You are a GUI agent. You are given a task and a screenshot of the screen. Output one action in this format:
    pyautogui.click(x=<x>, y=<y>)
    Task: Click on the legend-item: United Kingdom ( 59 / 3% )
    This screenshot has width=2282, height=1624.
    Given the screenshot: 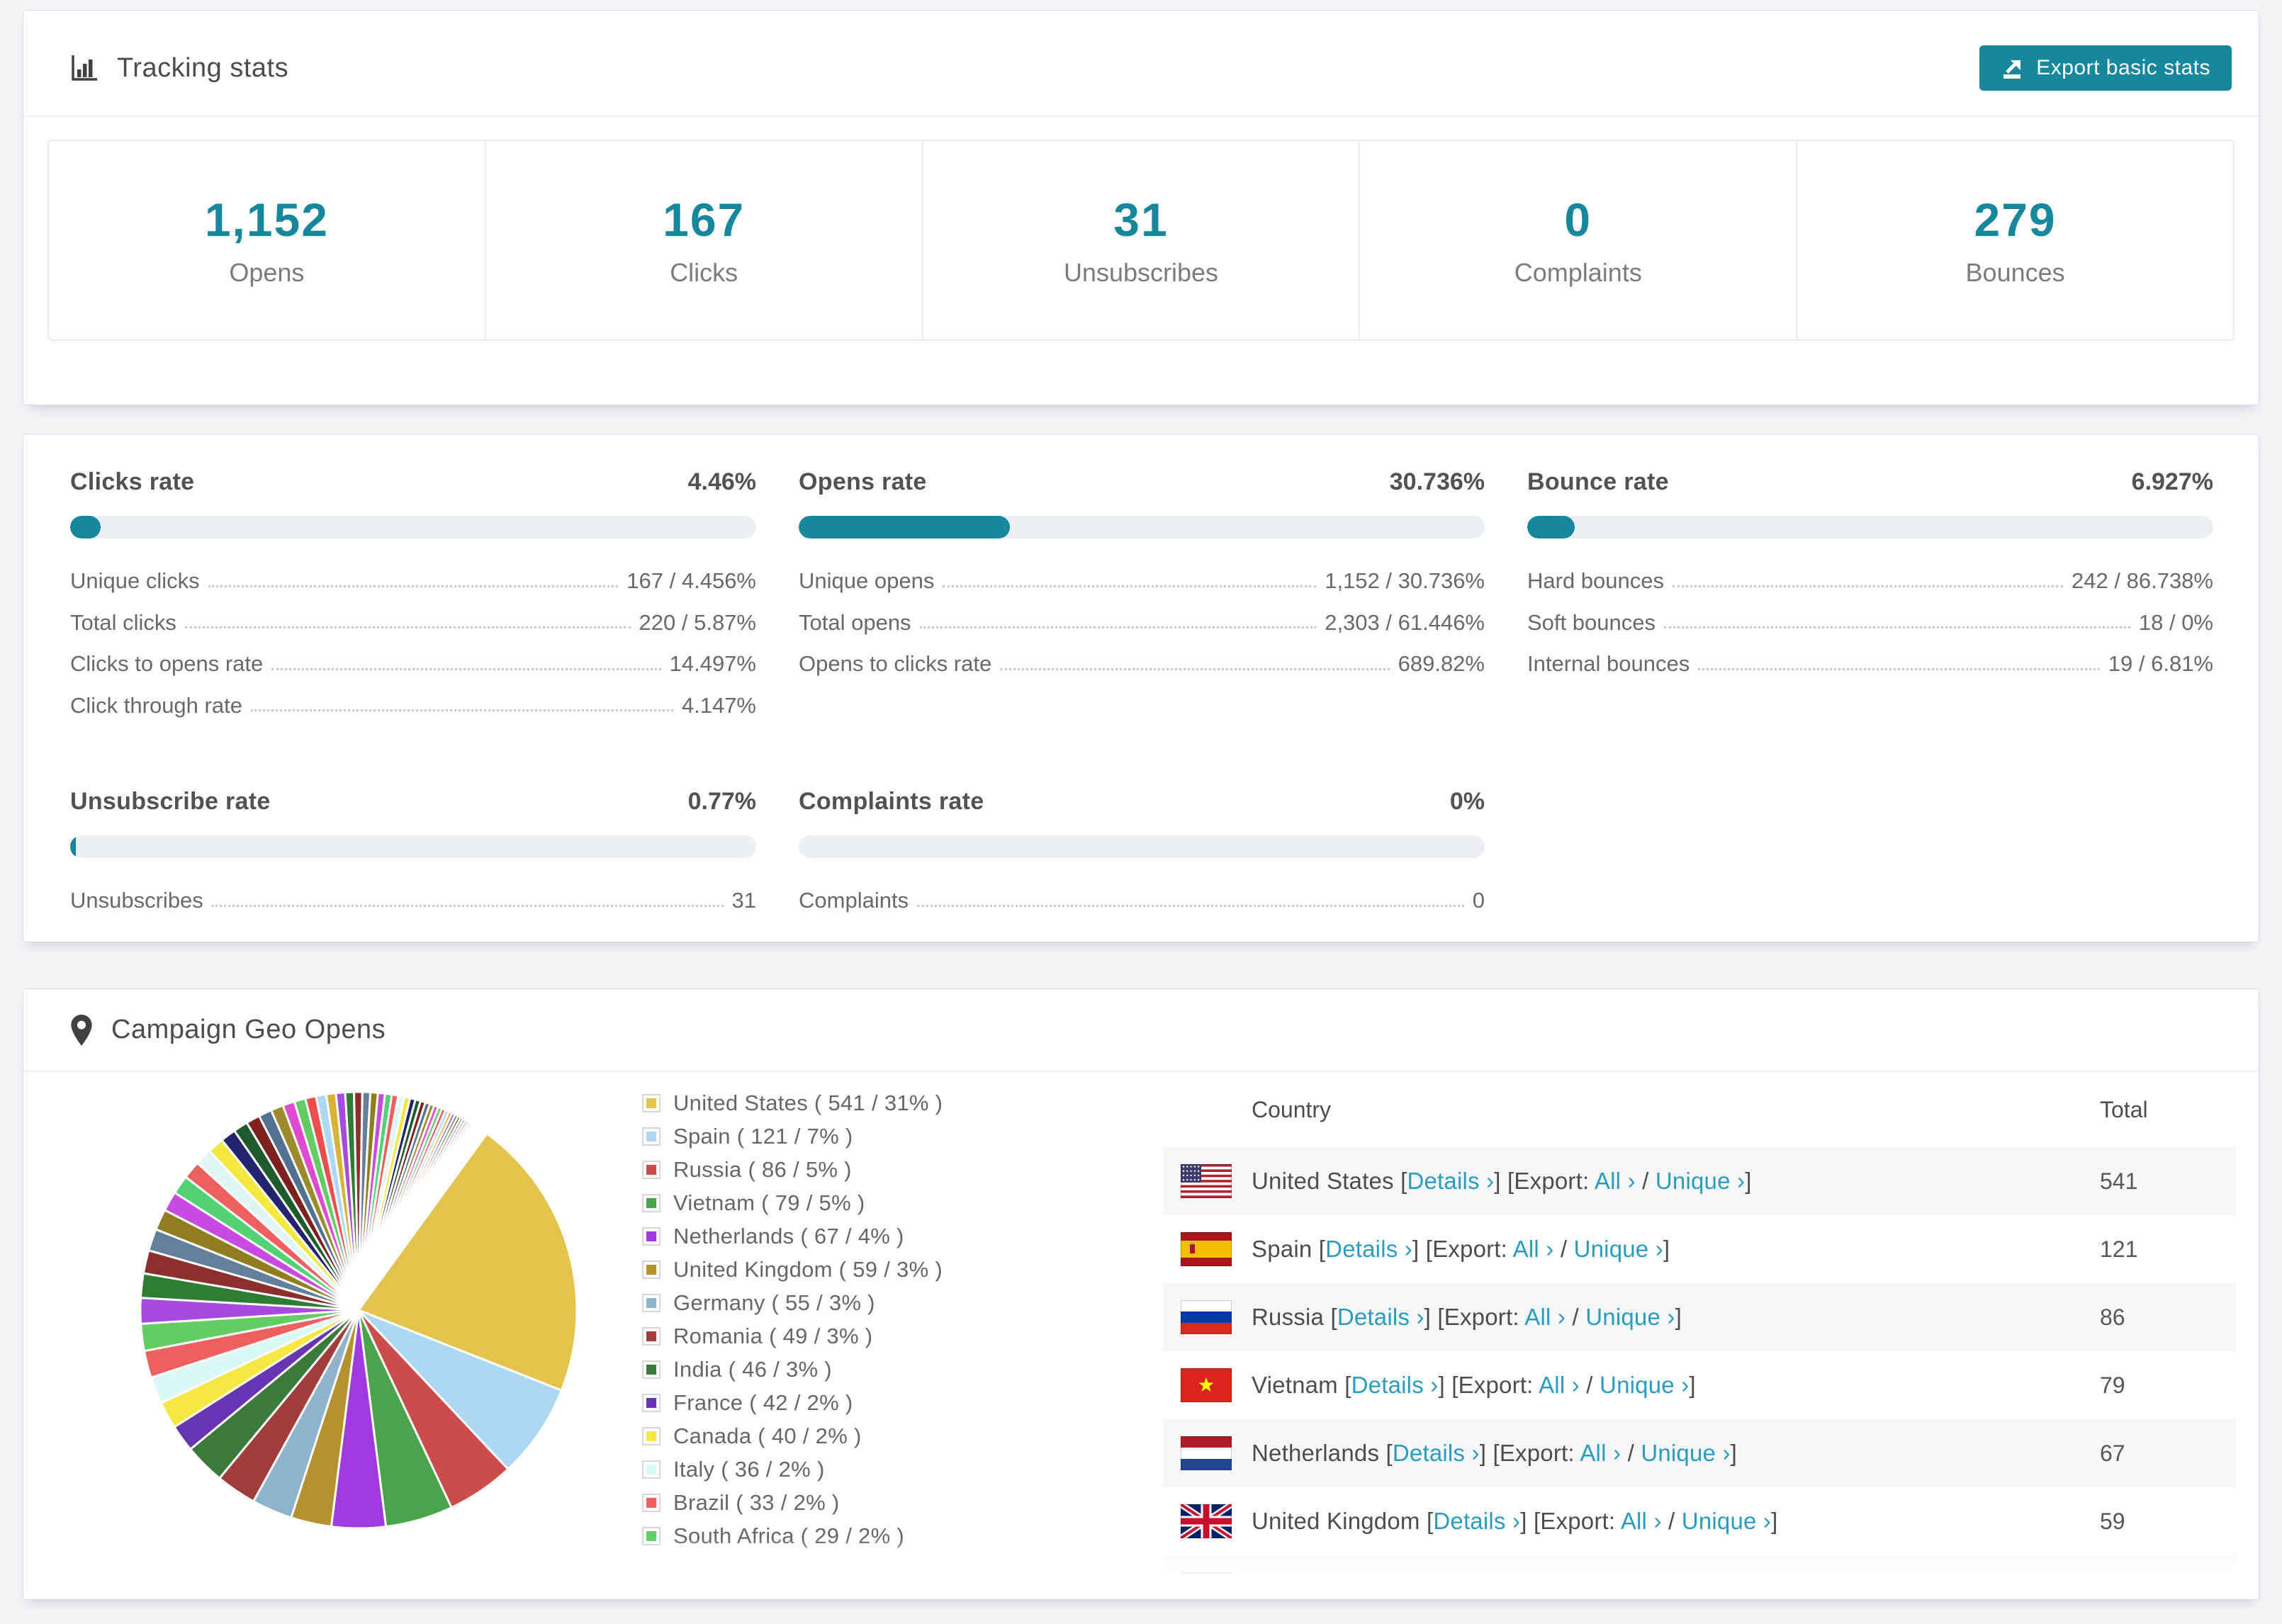 What is the action you would take?
    pyautogui.click(x=792, y=1269)
    